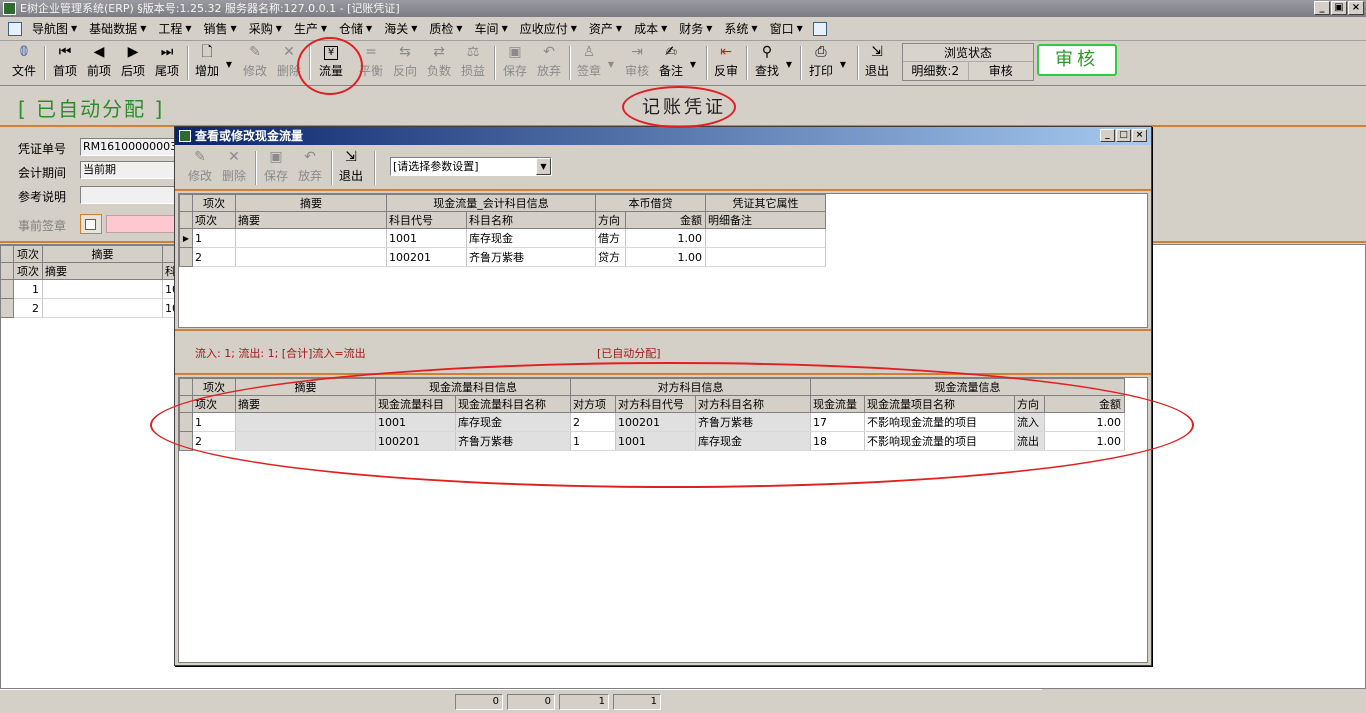  What do you see at coordinates (133, 52) in the screenshot?
I see `next-icon: ▶` at bounding box center [133, 52].